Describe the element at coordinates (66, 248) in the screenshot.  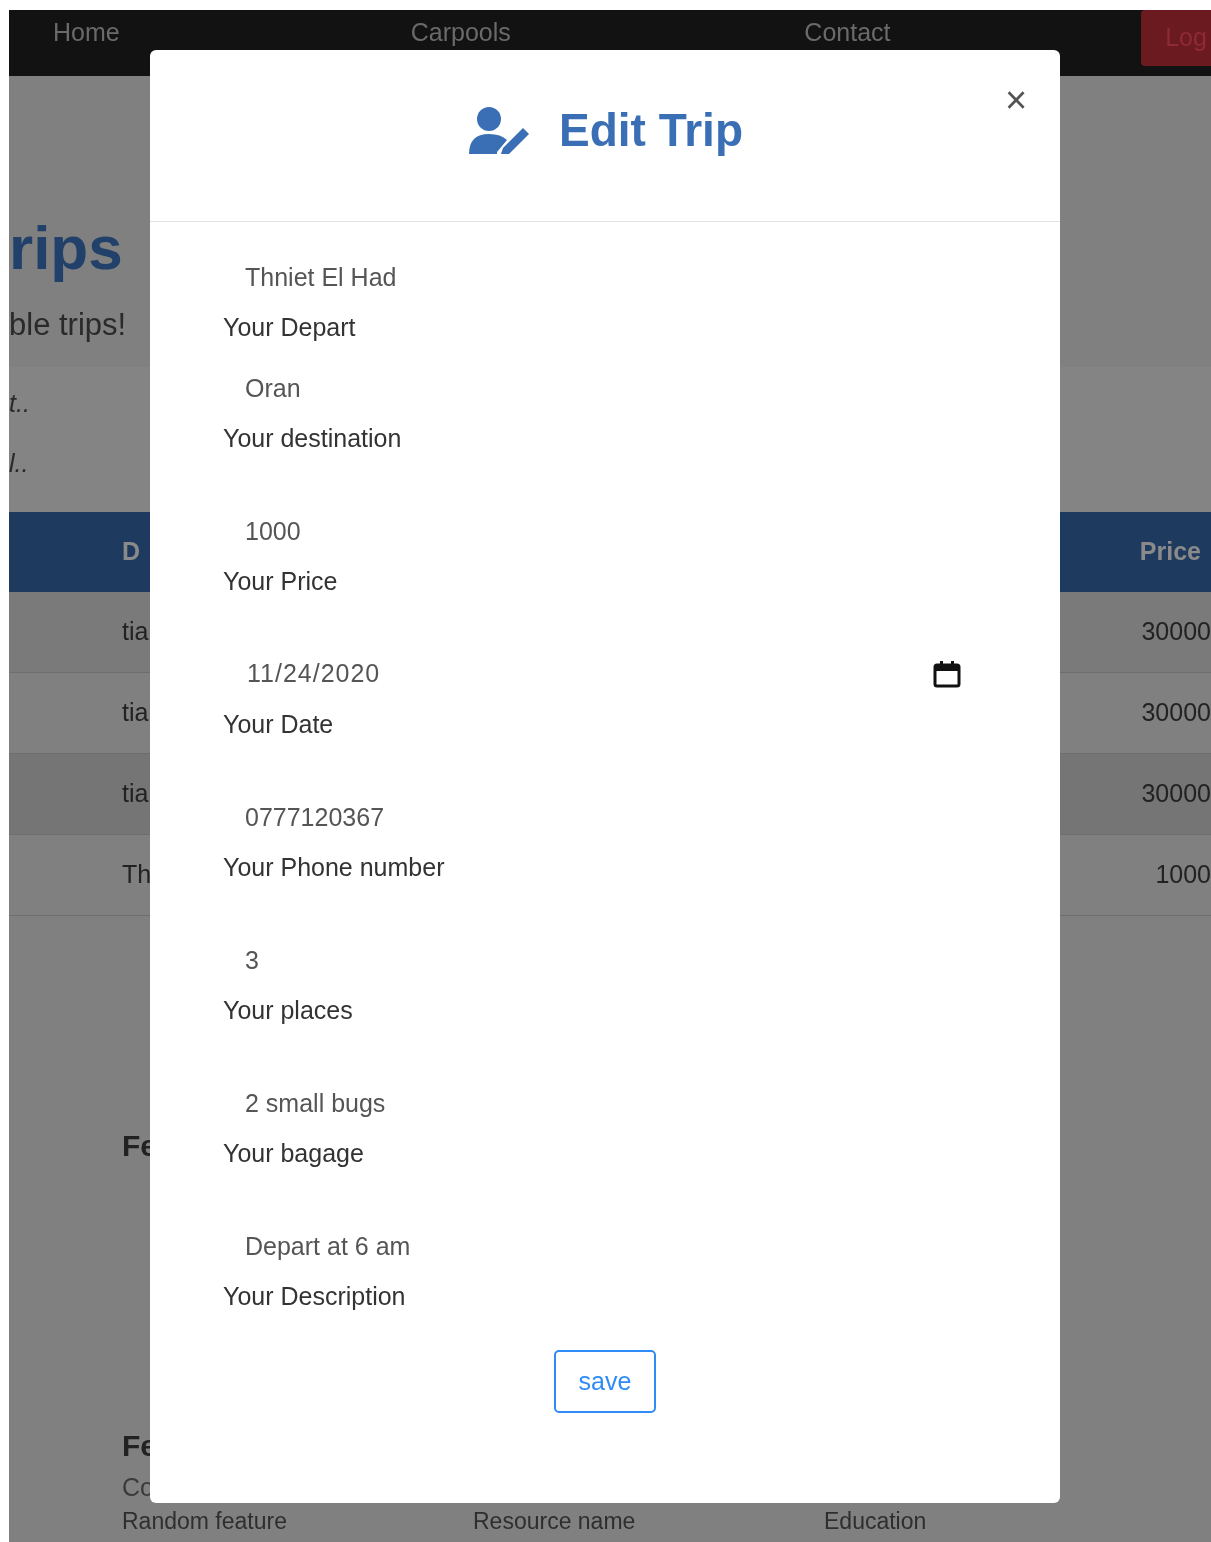
I see `page-heading: rips` at that location.